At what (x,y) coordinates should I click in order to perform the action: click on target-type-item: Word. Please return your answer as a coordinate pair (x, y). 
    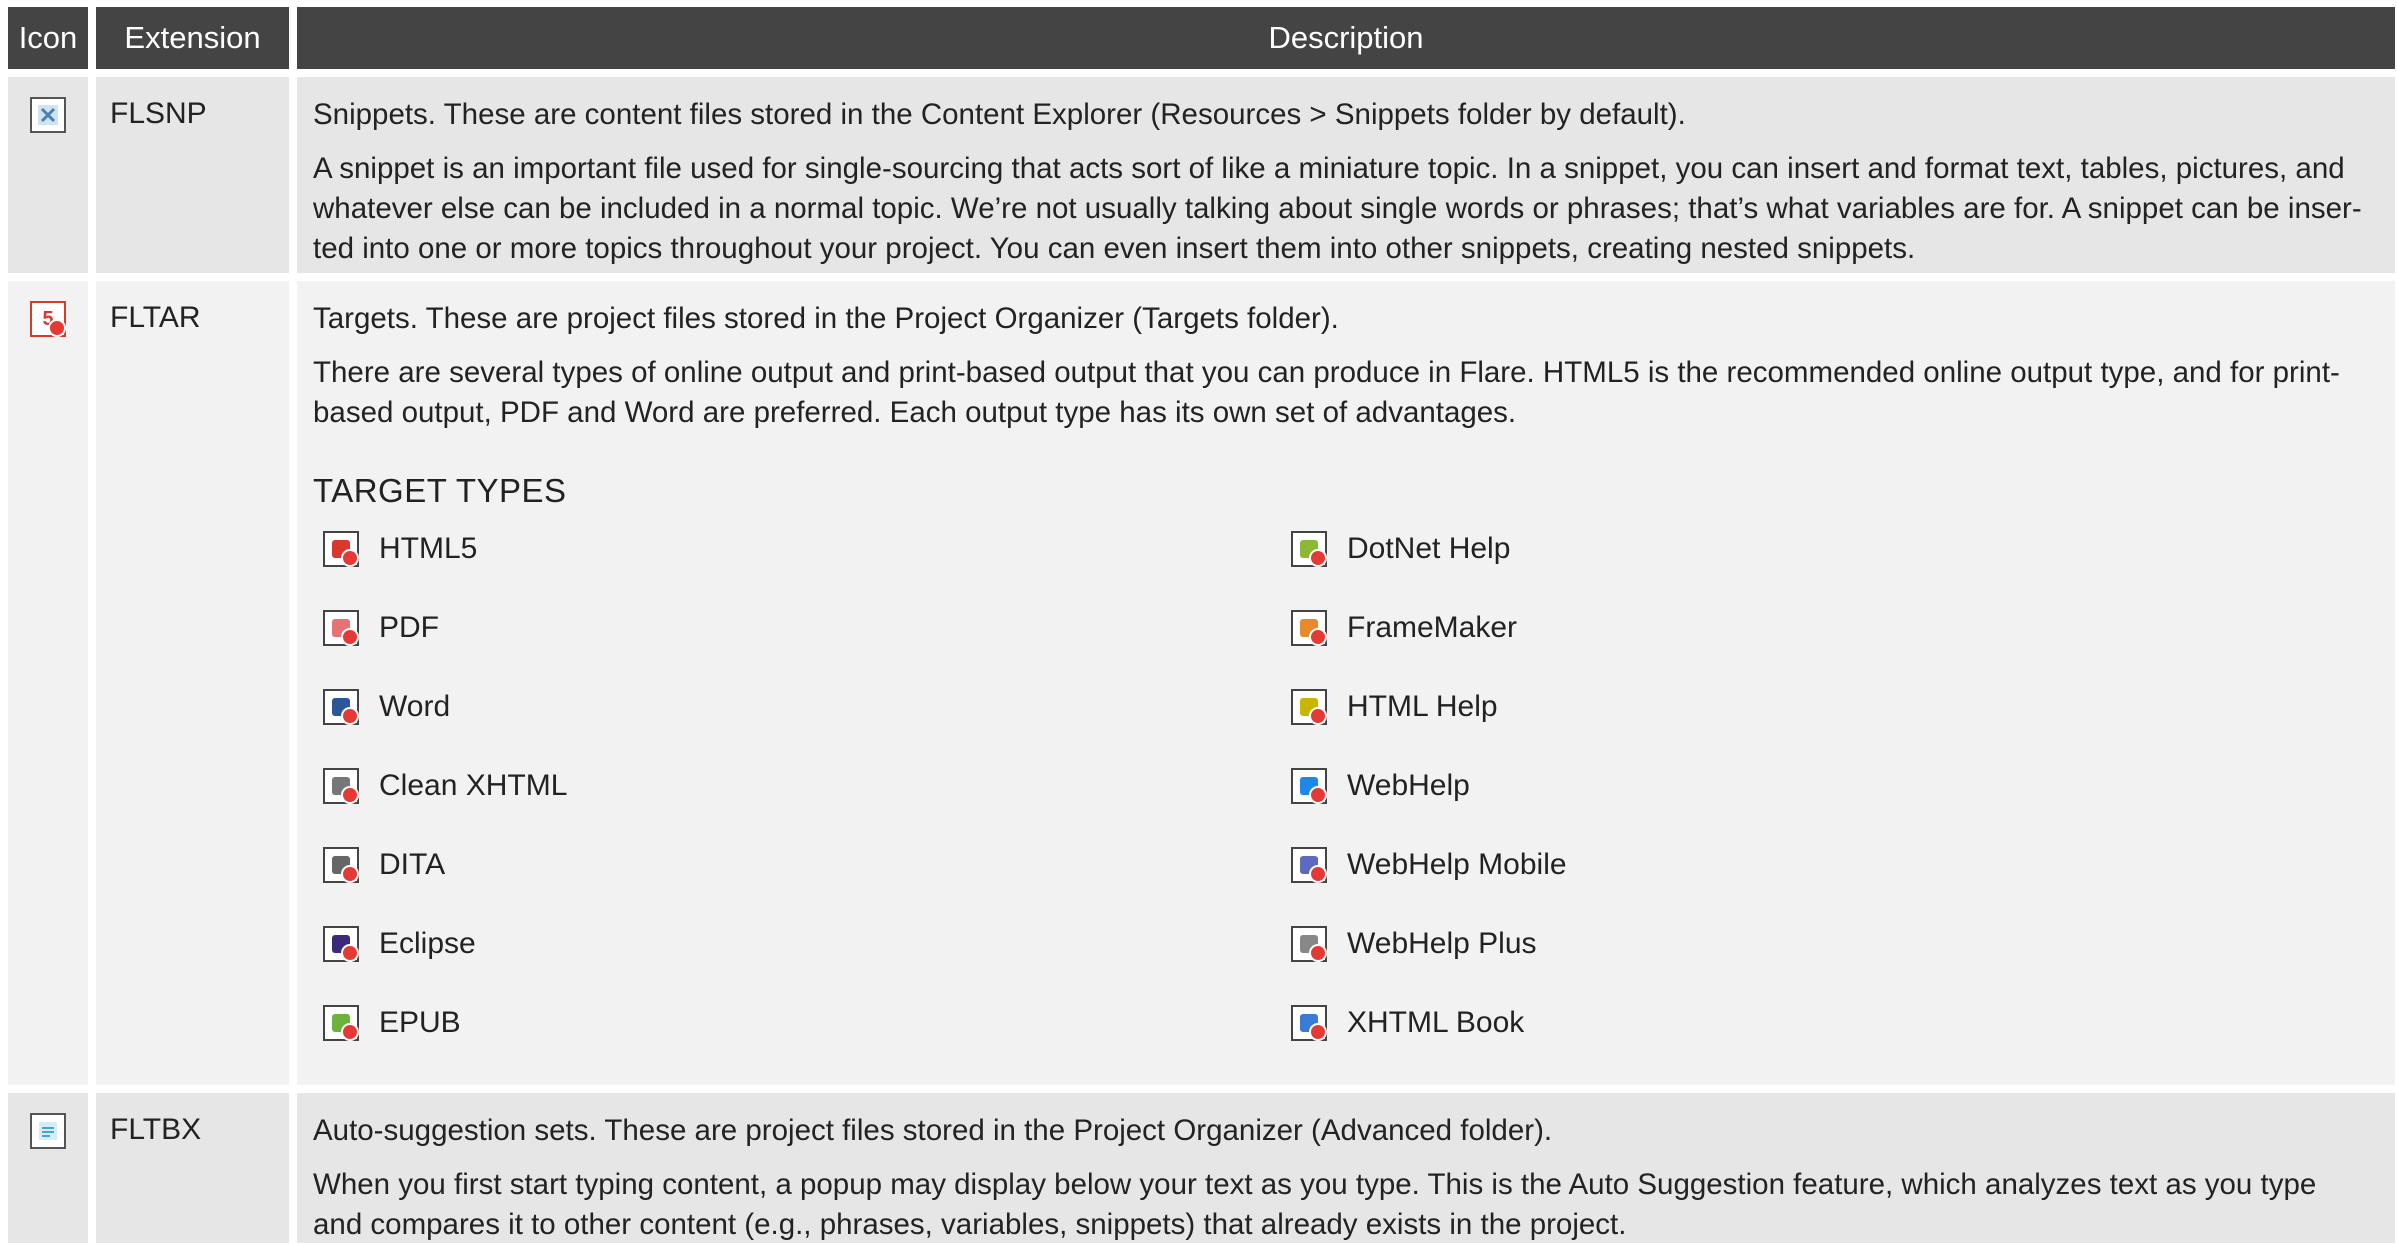
    Looking at the image, I should click on (797, 707).